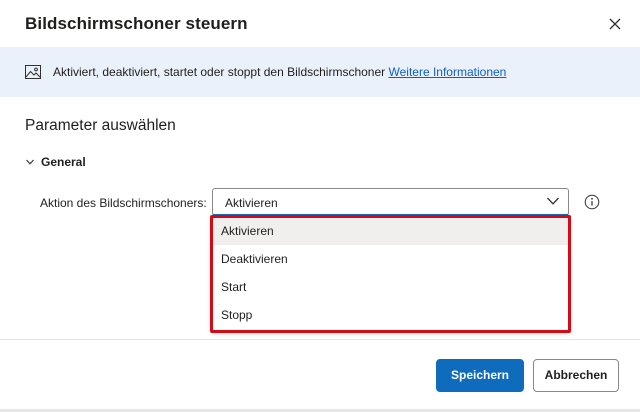 The width and height of the screenshot is (640, 412). What do you see at coordinates (63, 162) in the screenshot?
I see `group-label: General` at bounding box center [63, 162].